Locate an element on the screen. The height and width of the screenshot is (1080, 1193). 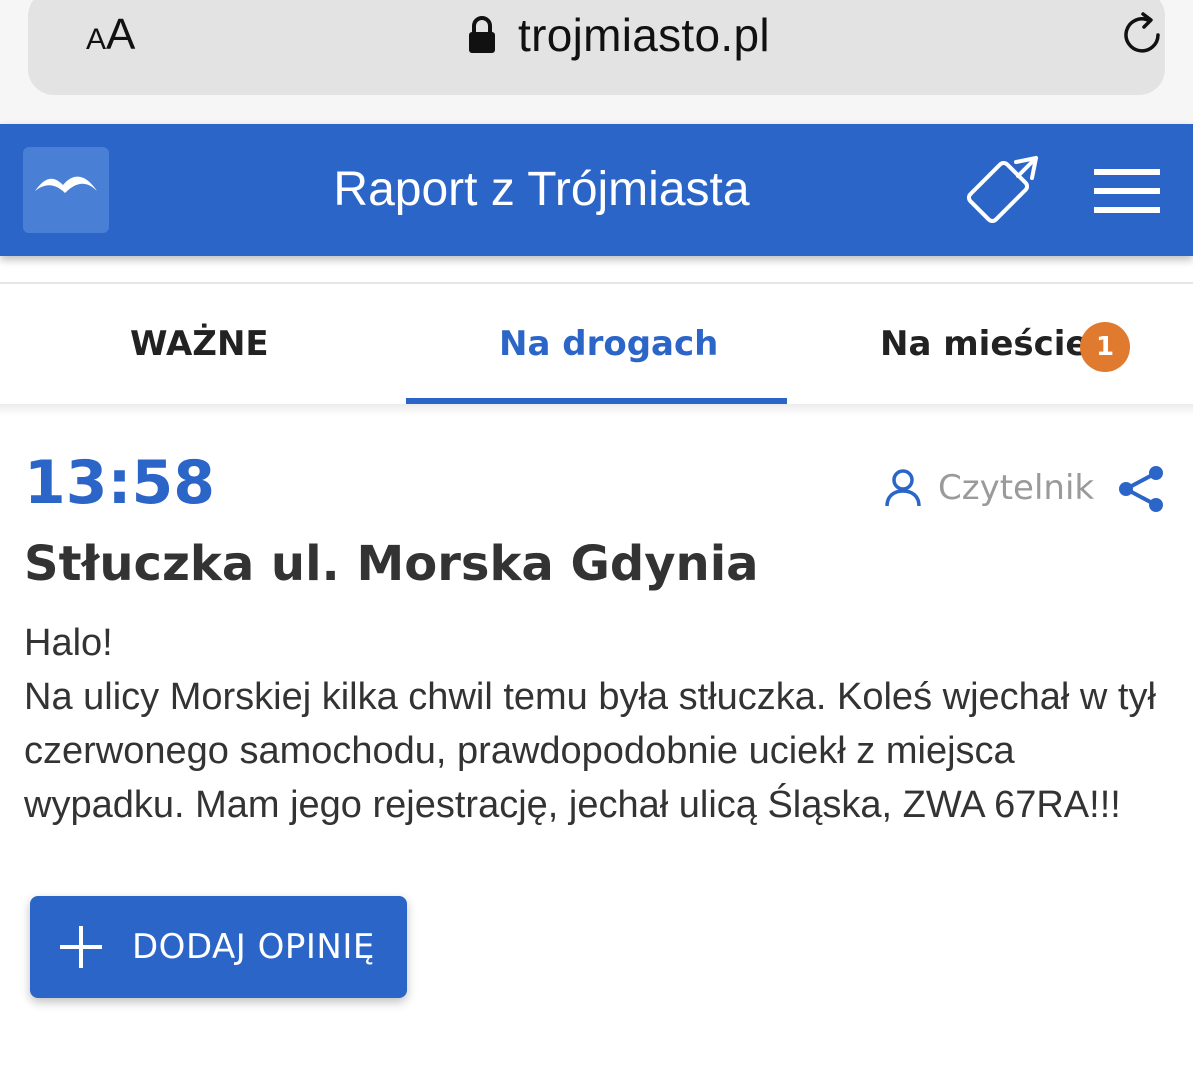
reload-icon is located at coordinates (1143, 35).